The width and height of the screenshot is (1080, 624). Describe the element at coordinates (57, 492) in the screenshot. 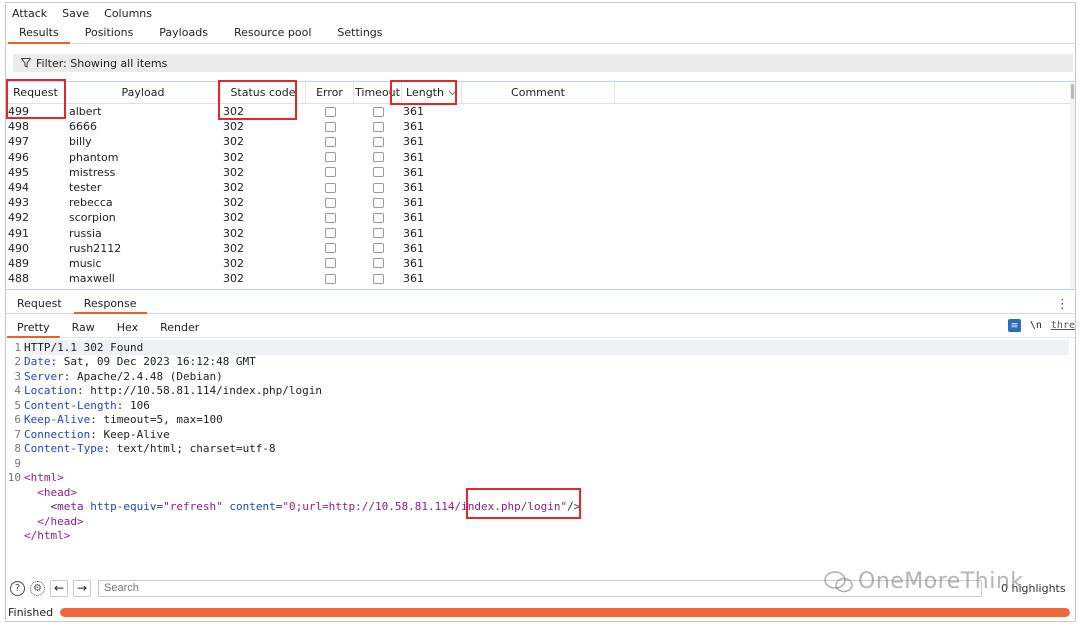

I see `head-open-tag: <head>` at that location.